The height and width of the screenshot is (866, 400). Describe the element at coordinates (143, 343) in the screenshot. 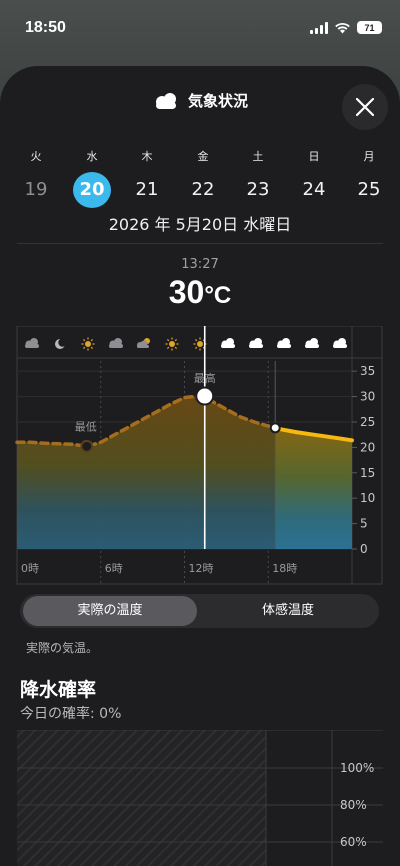

I see `sun-cloud-icon` at that location.